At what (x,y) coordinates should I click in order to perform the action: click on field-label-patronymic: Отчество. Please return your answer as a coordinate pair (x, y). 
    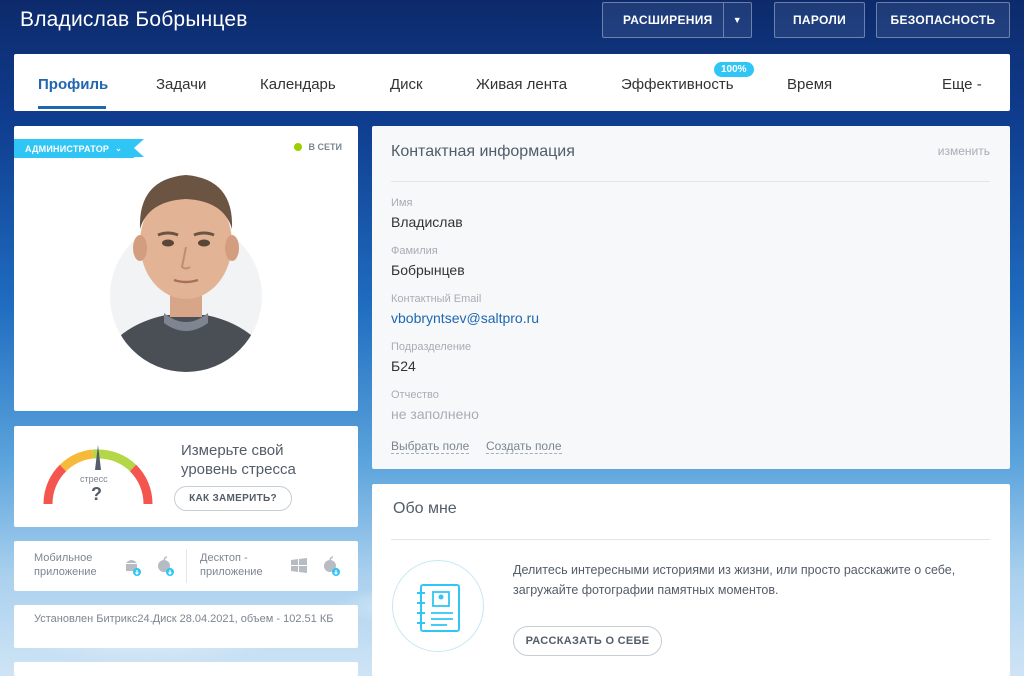
    Looking at the image, I should click on (415, 395).